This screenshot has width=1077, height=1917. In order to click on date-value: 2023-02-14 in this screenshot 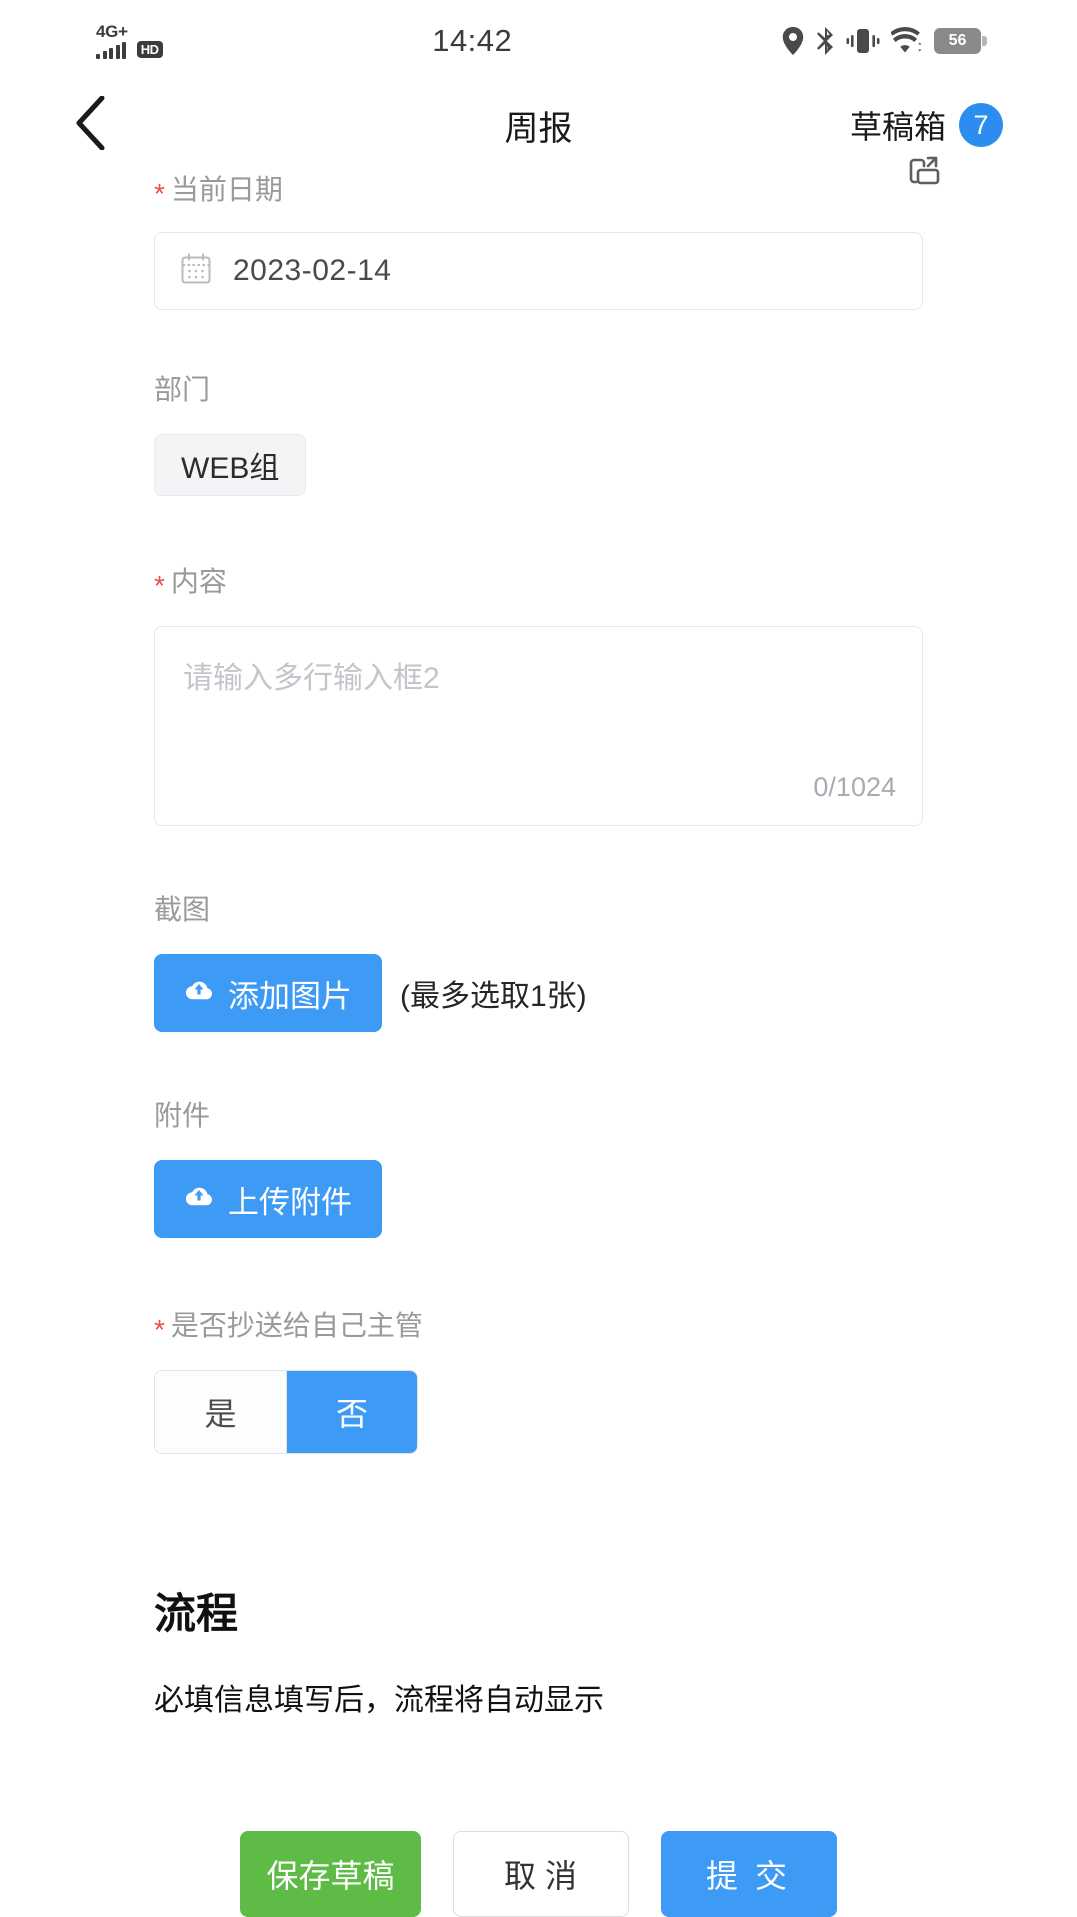, I will do `click(312, 270)`.